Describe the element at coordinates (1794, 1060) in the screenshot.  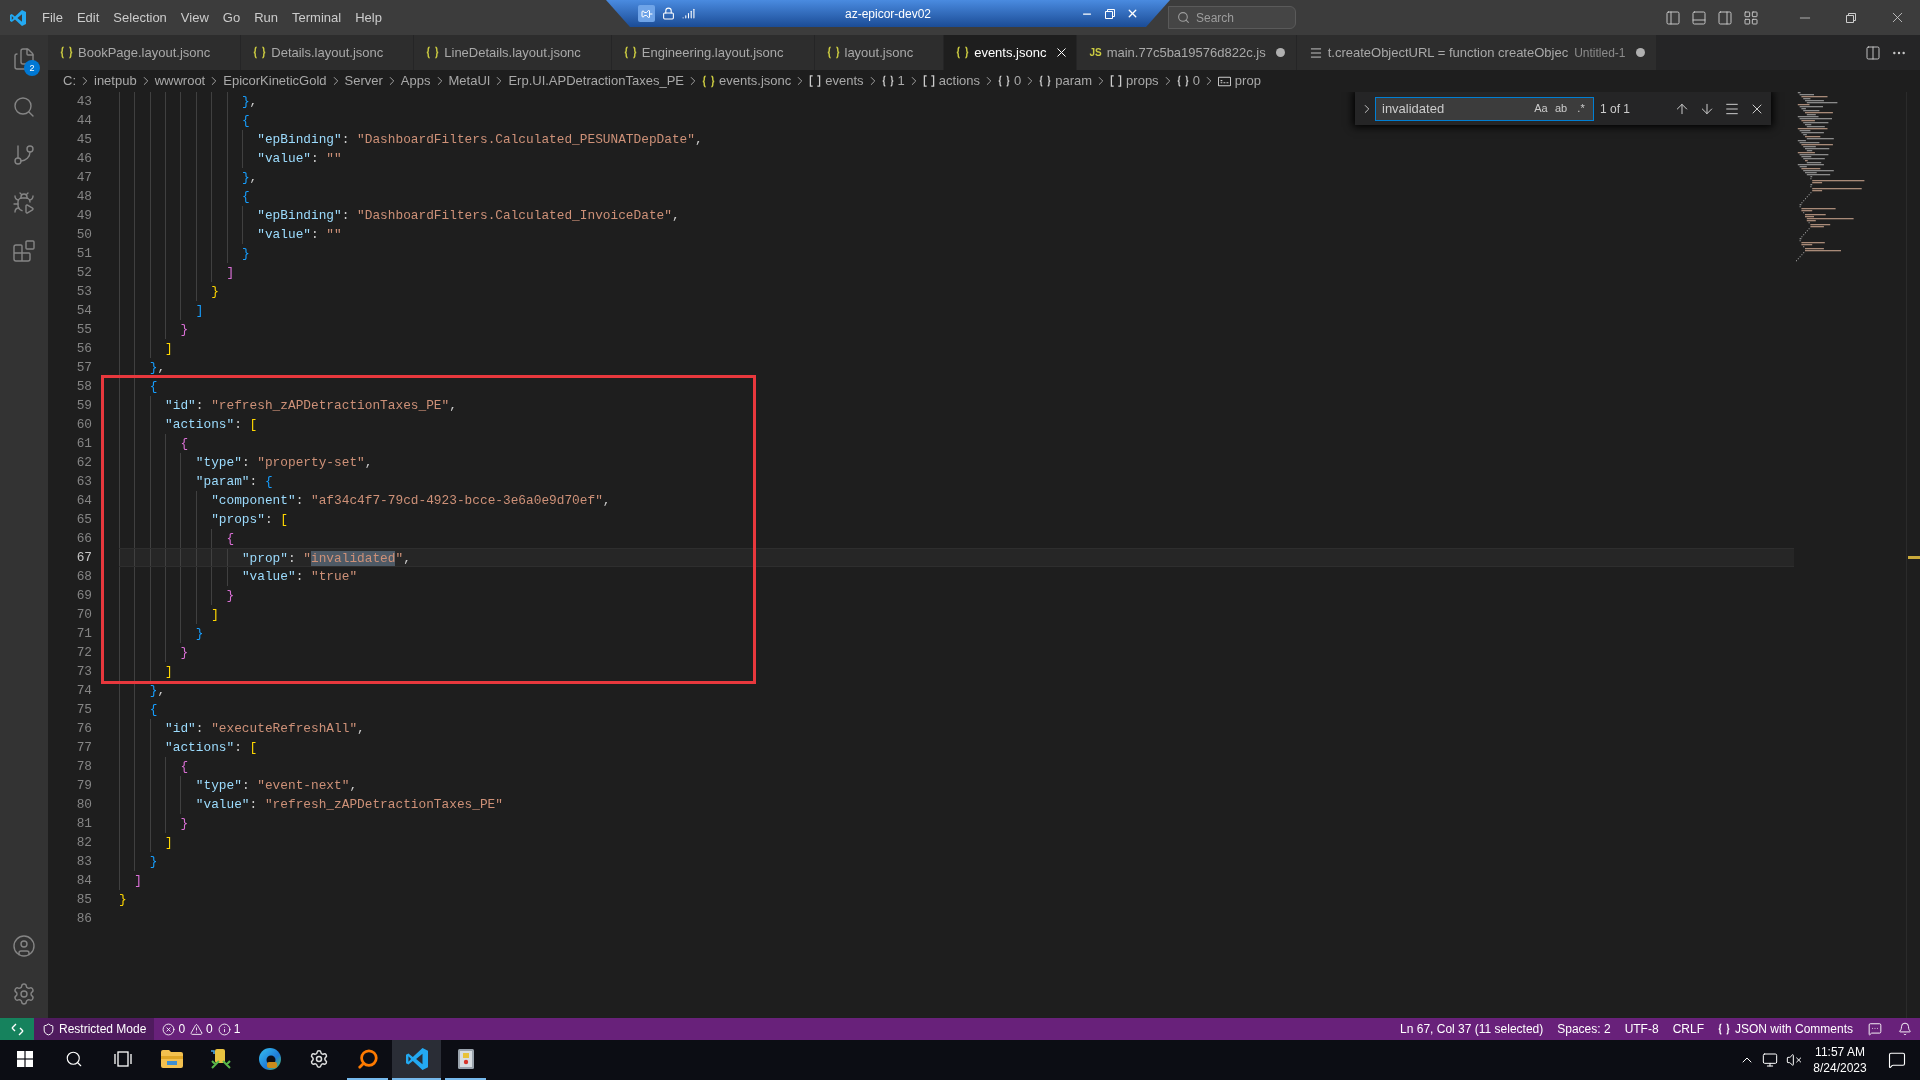
I see `muted-speaker-icon` at that location.